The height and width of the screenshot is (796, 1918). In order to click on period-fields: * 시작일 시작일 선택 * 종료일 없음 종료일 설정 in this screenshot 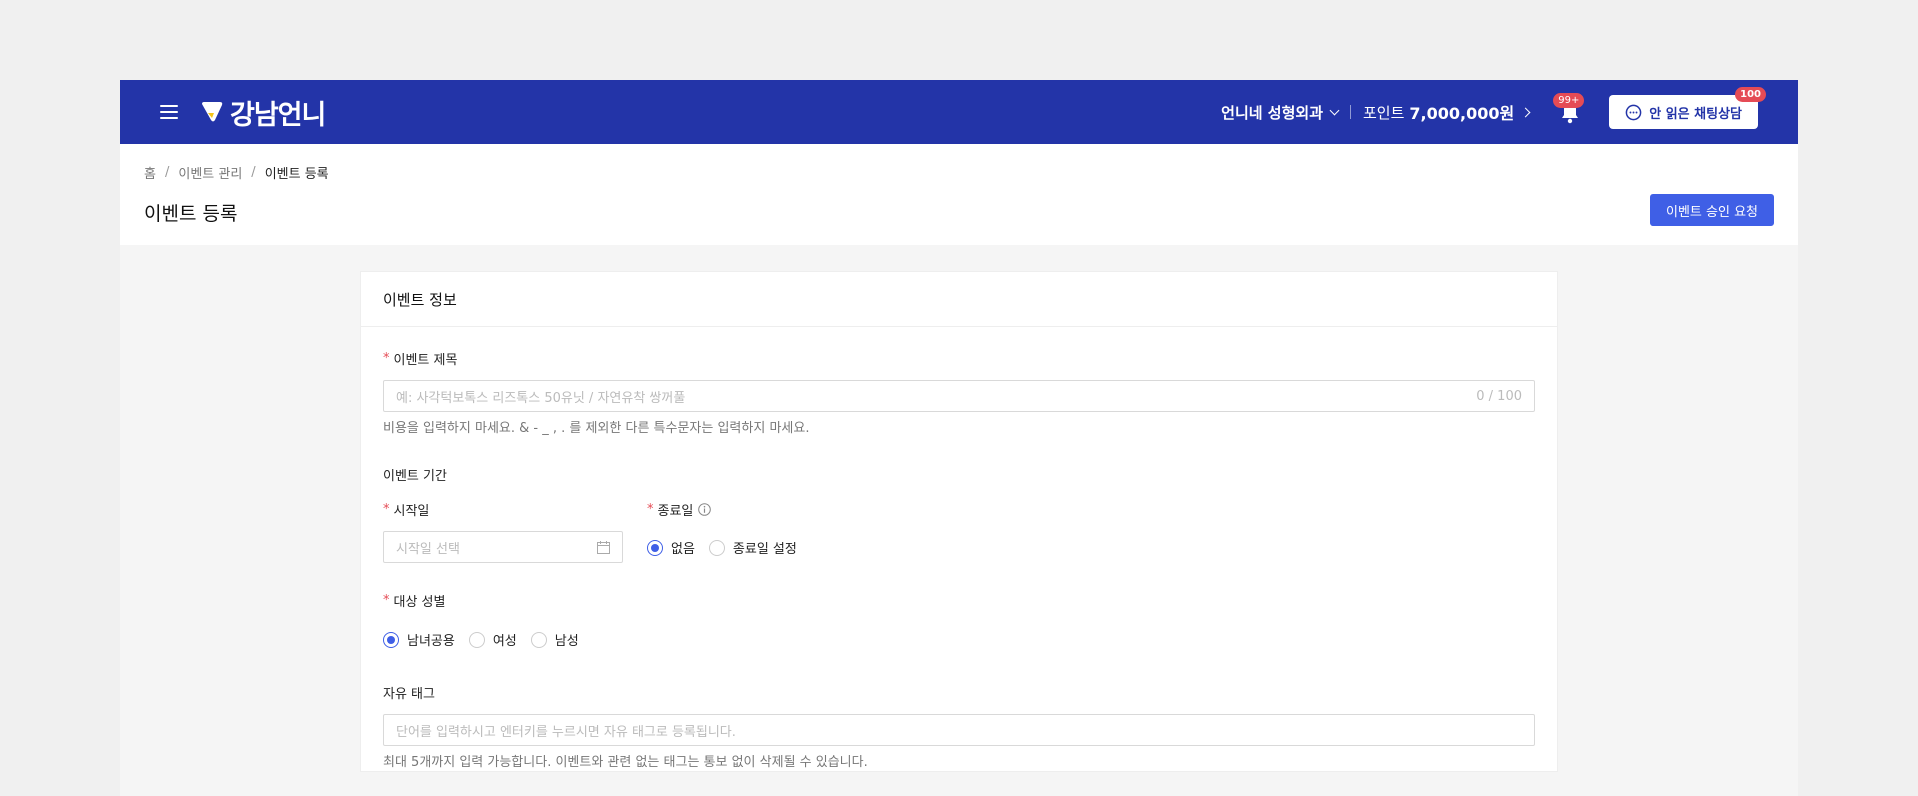, I will do `click(959, 531)`.